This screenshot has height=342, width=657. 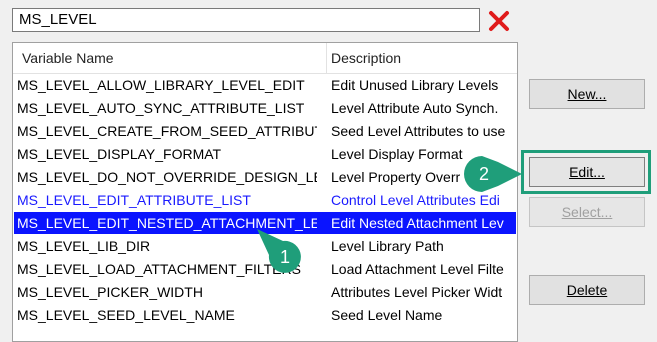 What do you see at coordinates (418, 131) in the screenshot?
I see `variable-description: Seed Level Attributes to use` at bounding box center [418, 131].